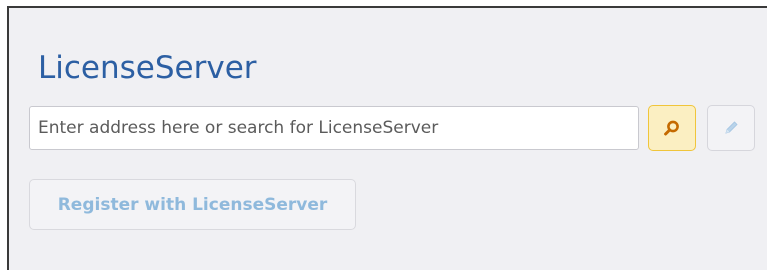 Image resolution: width=769 pixels, height=271 pixels. What do you see at coordinates (147, 68) in the screenshot?
I see `page-title: LicenseServer` at bounding box center [147, 68].